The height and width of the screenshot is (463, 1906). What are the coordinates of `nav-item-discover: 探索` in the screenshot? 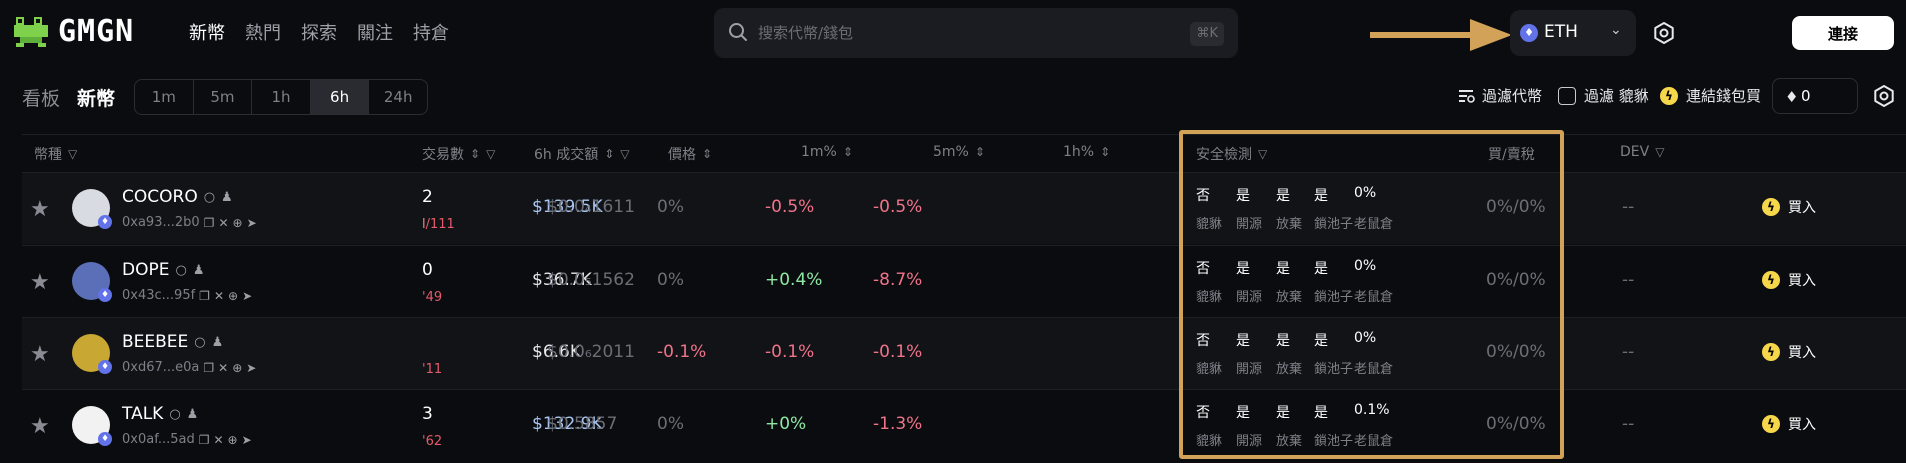 It's located at (319, 32).